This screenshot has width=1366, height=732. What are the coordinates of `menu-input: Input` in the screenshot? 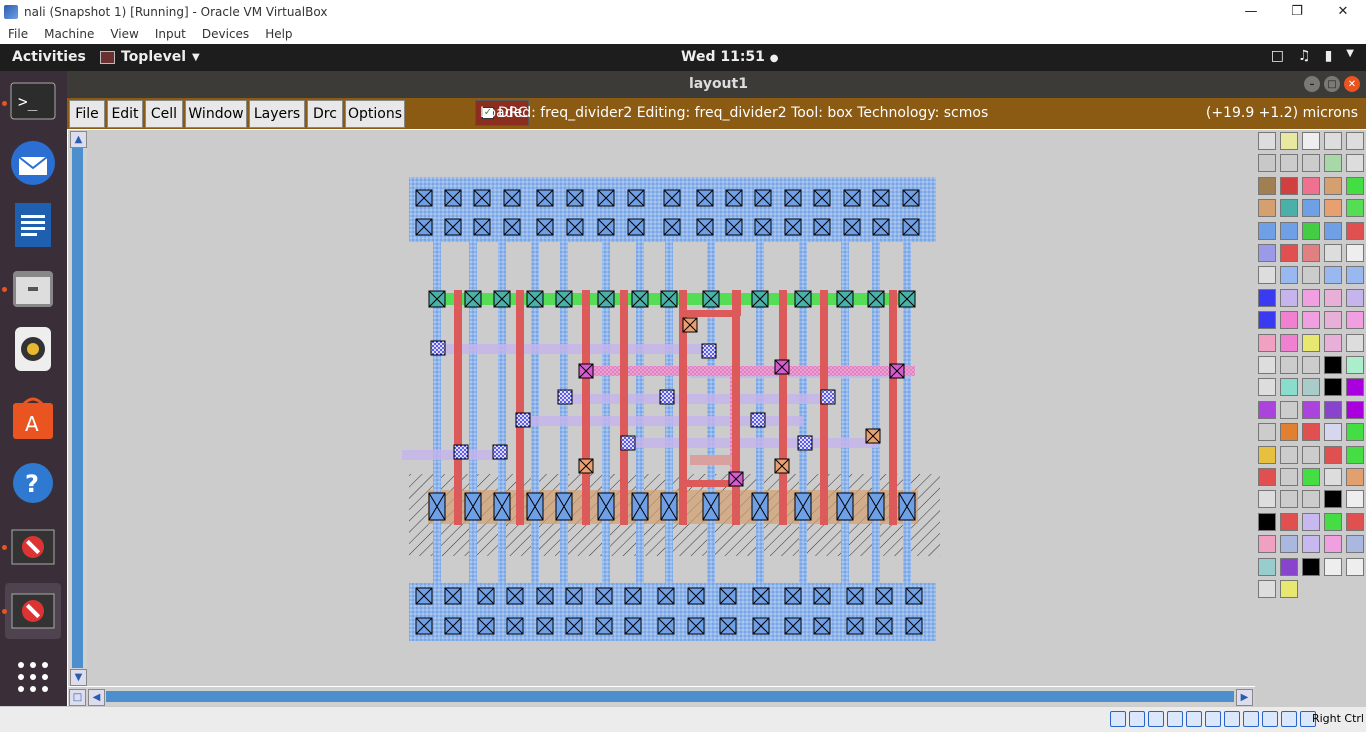 It's located at (170, 34).